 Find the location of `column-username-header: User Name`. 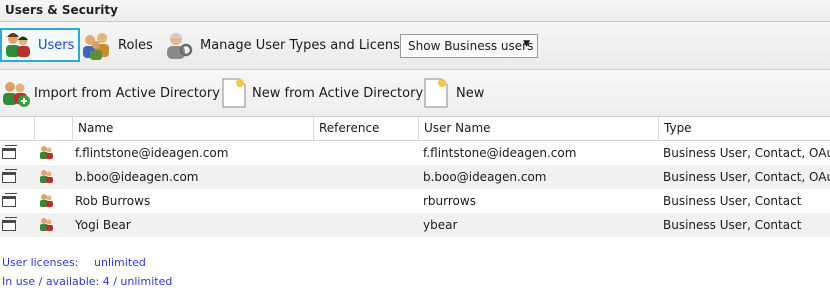

column-username-header: User Name is located at coordinates (538, 128).